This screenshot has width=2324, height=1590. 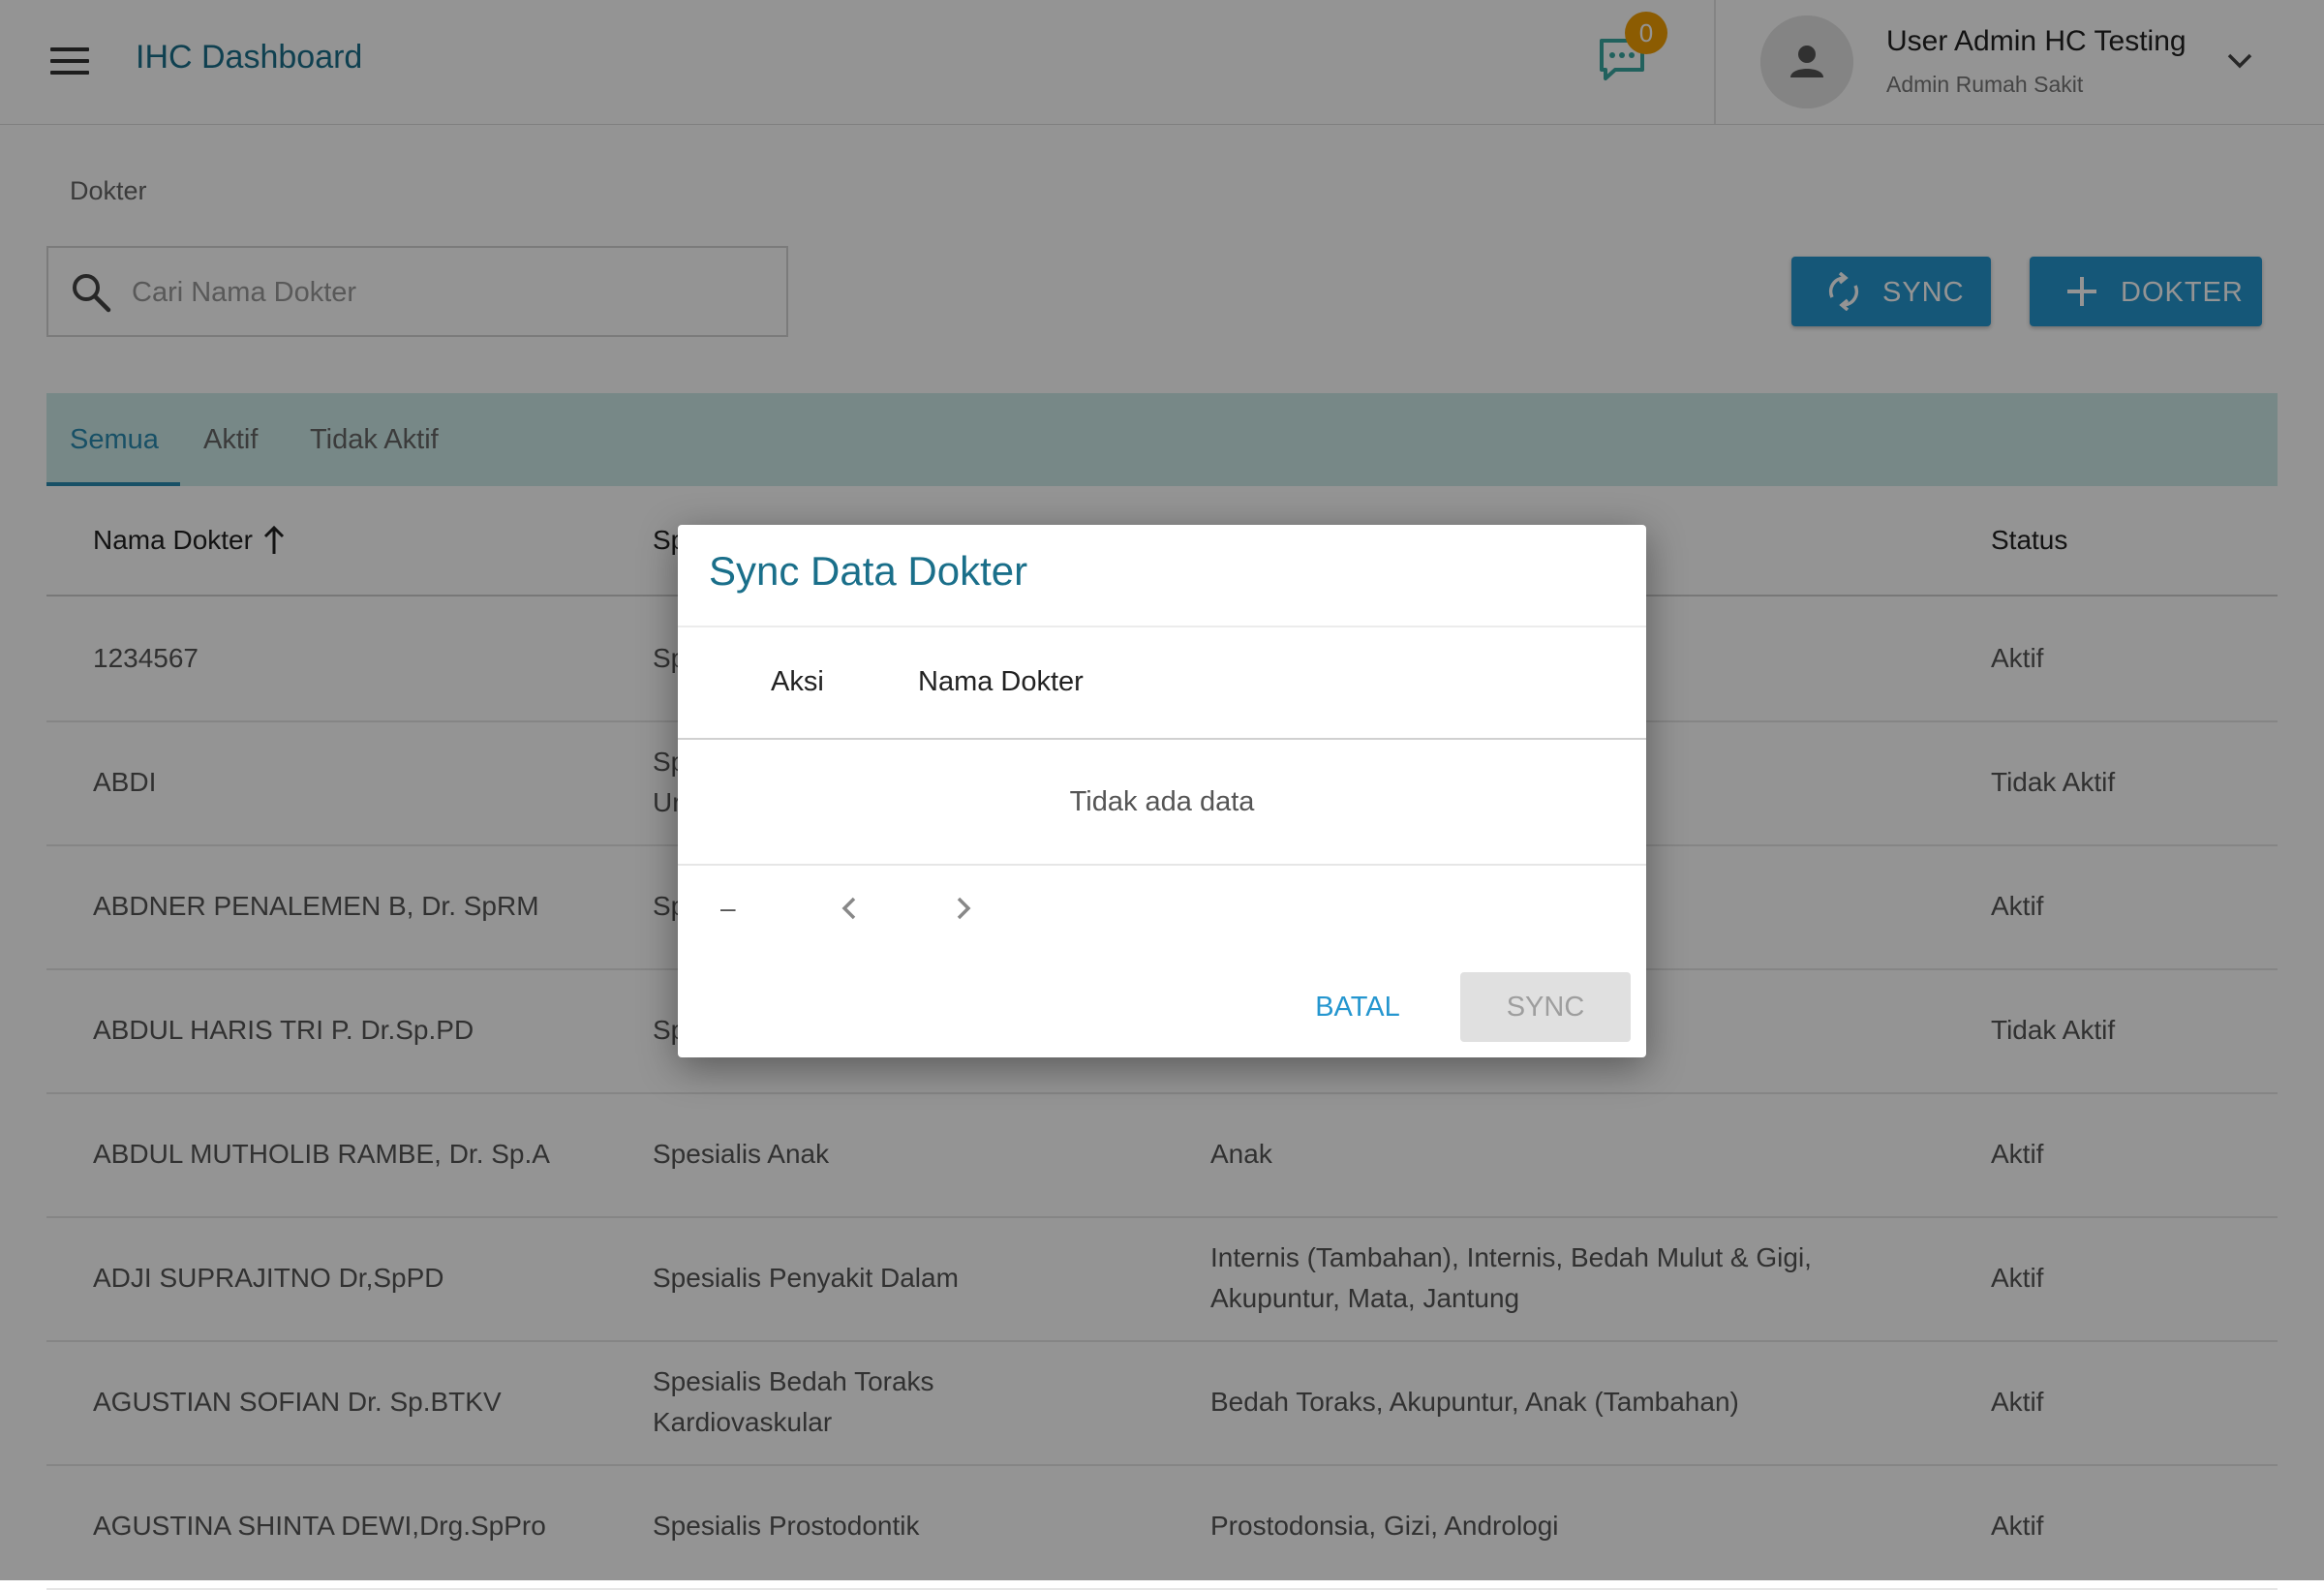 What do you see at coordinates (1162, 803) in the screenshot?
I see `dialog-empty-state: Tidak ada data` at bounding box center [1162, 803].